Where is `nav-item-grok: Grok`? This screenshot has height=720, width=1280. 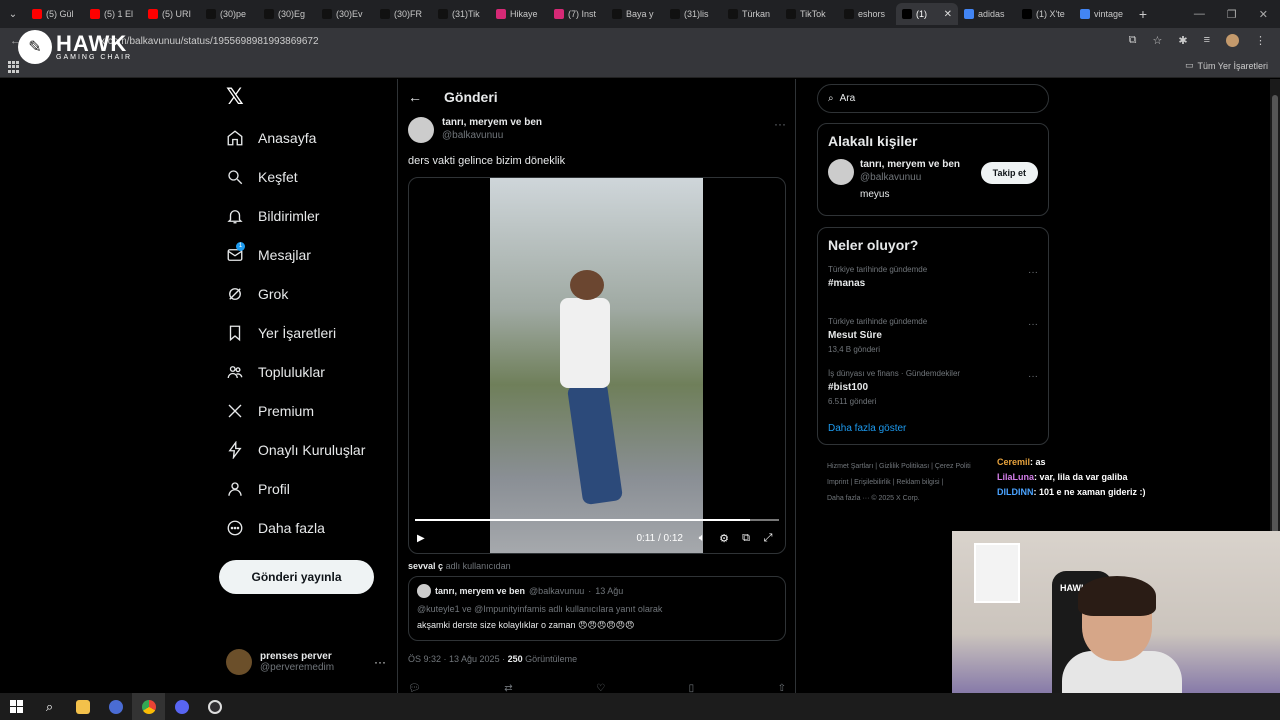 nav-item-grok: Grok is located at coordinates (257, 294).